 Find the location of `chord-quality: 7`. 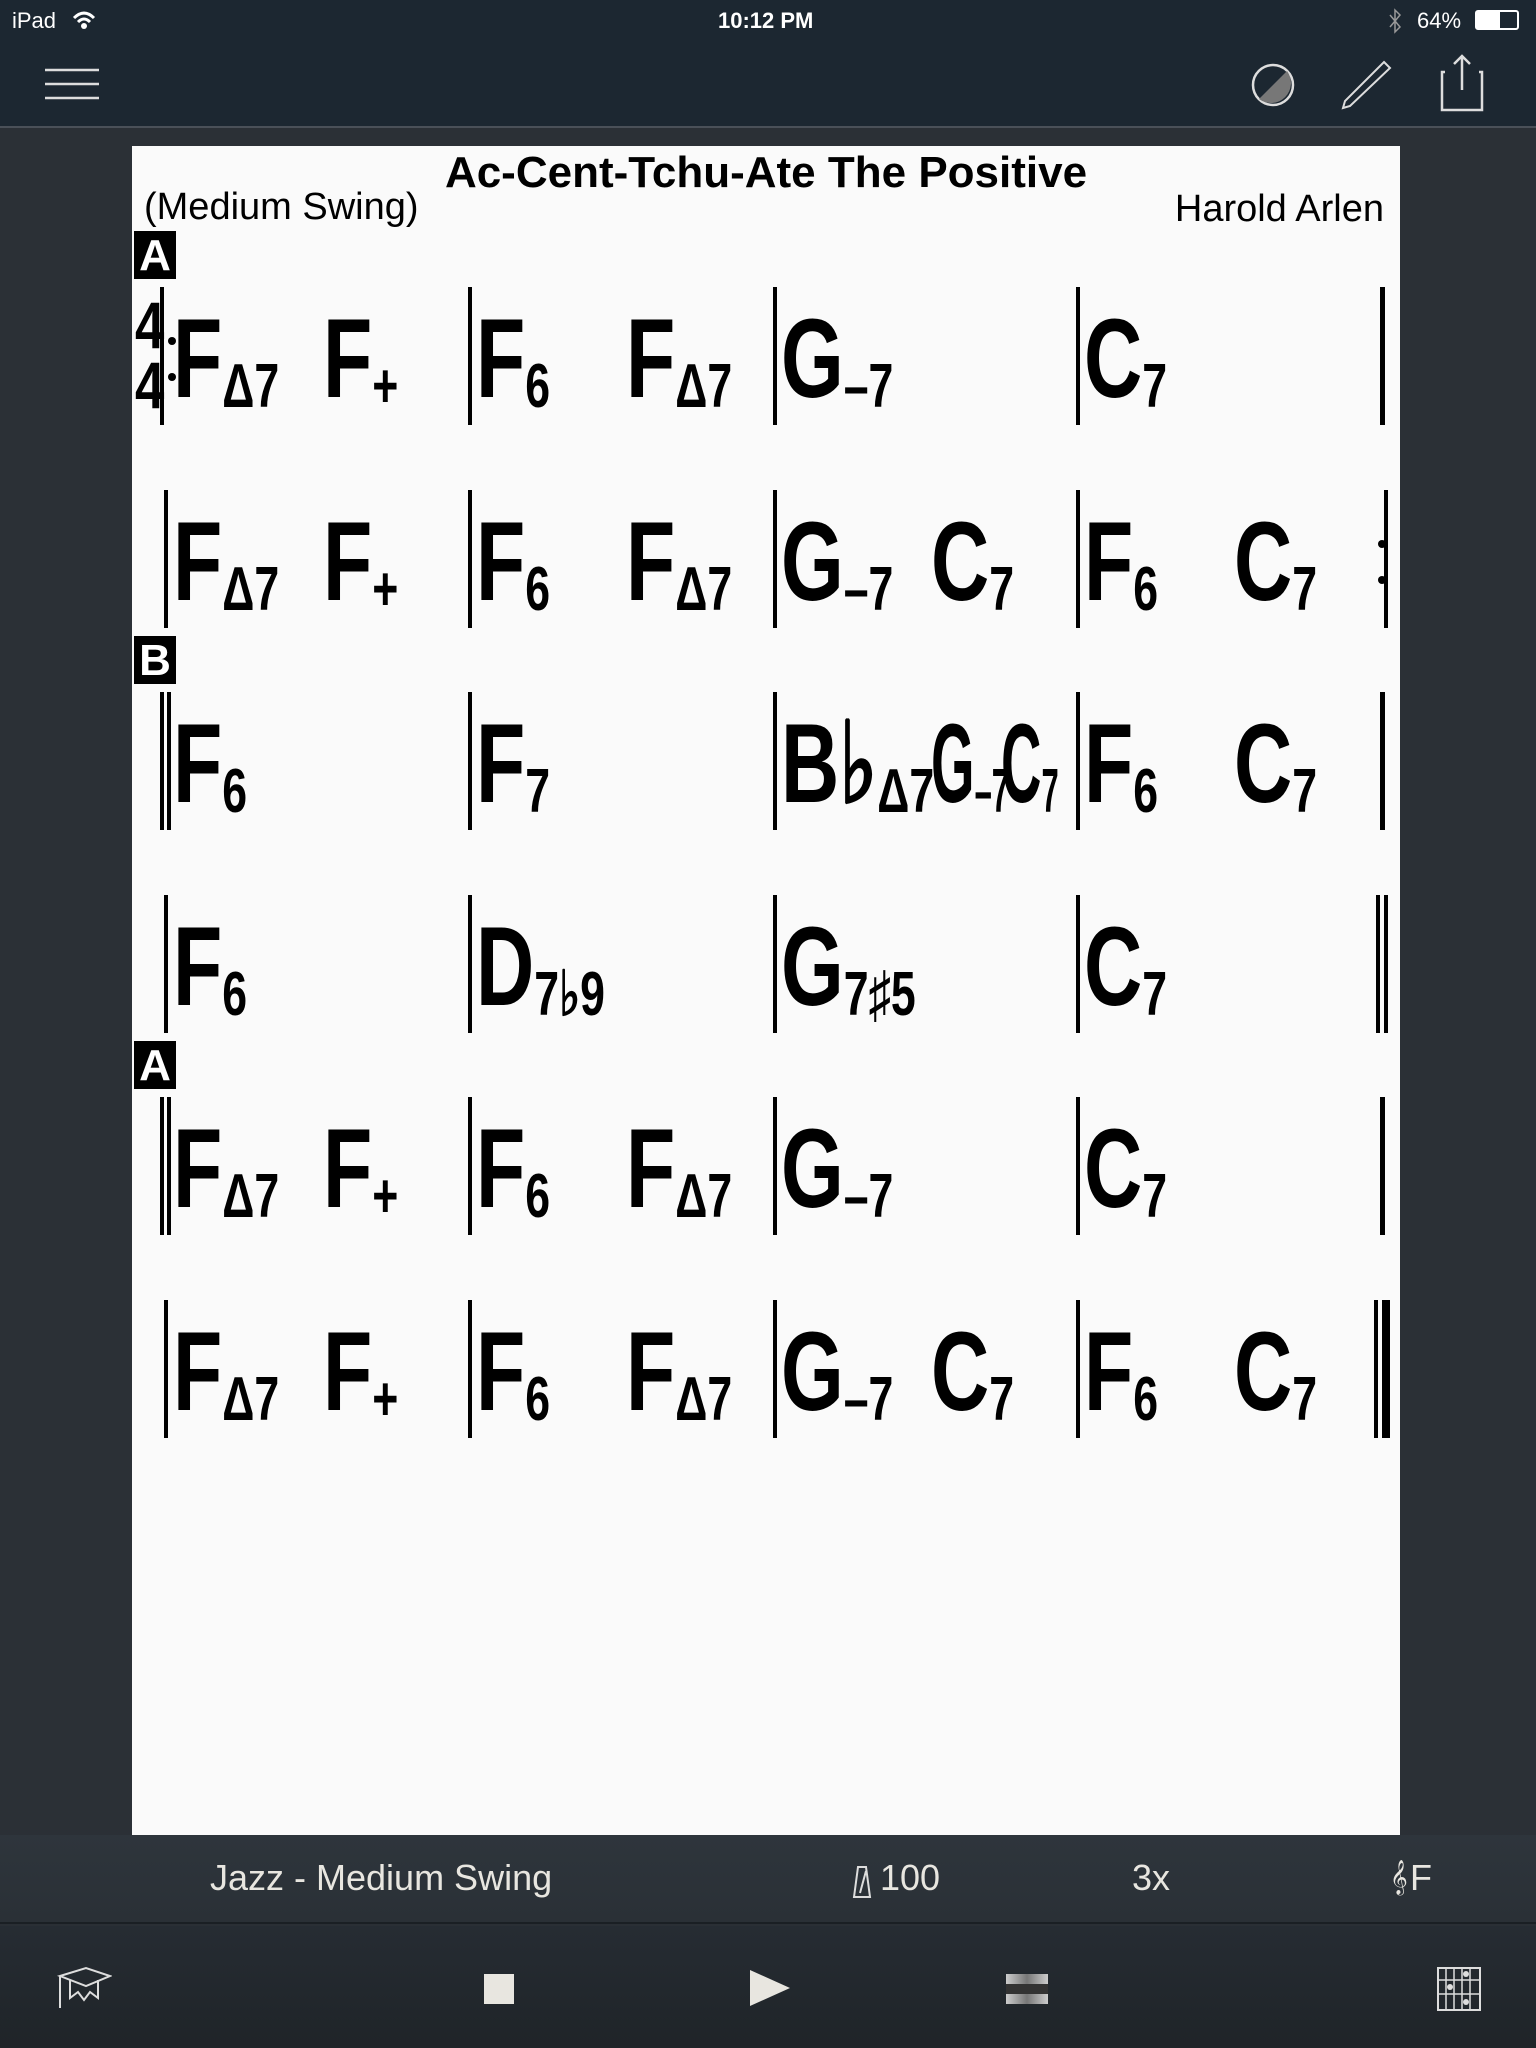

chord-quality: 7 is located at coordinates (1155, 386).